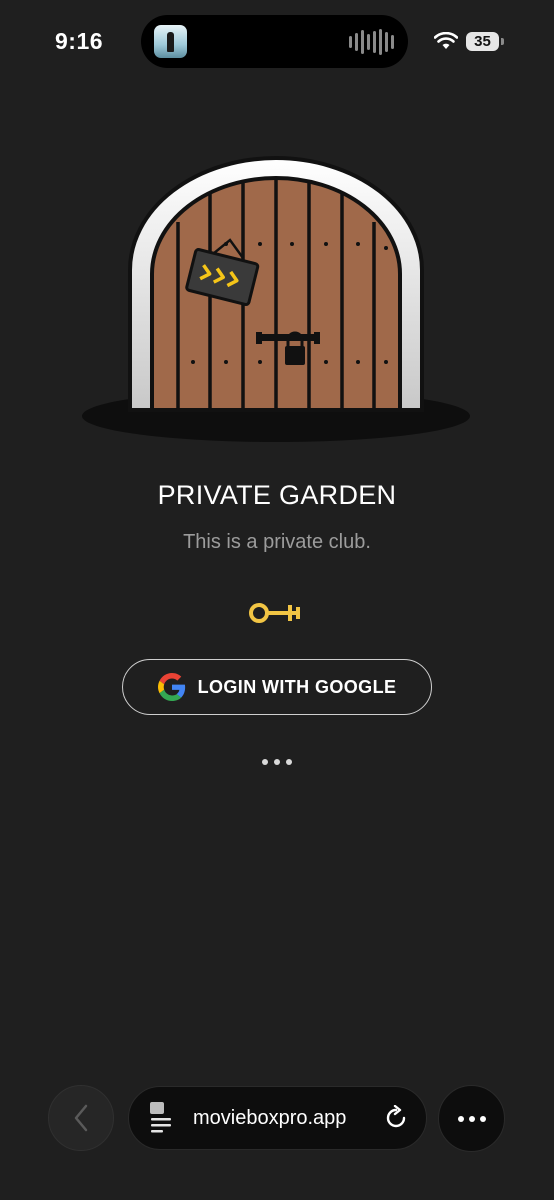  I want to click on page-subtitle: This is a private club., so click(277, 542).